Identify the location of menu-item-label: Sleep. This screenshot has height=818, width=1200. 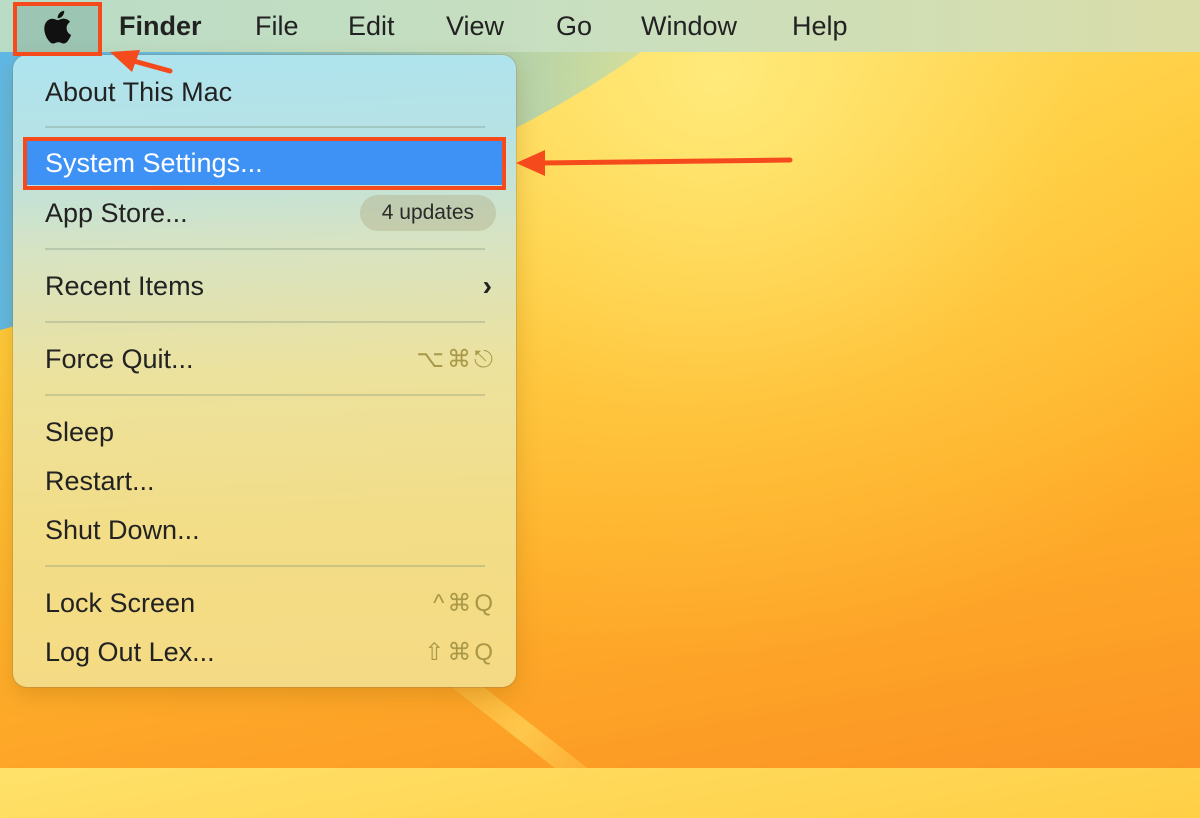
(80, 431).